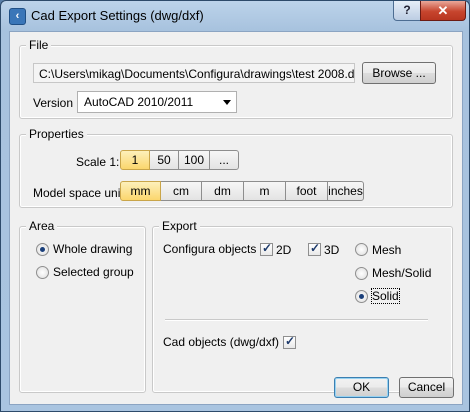  What do you see at coordinates (361, 273) in the screenshot?
I see `radio-mesh-solid` at bounding box center [361, 273].